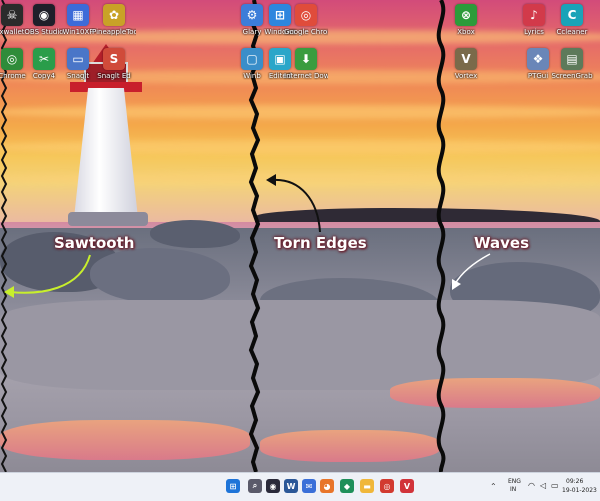 The width and height of the screenshot is (600, 501). Describe the element at coordinates (327, 486) in the screenshot. I see `firefox-icon: ◕` at that location.